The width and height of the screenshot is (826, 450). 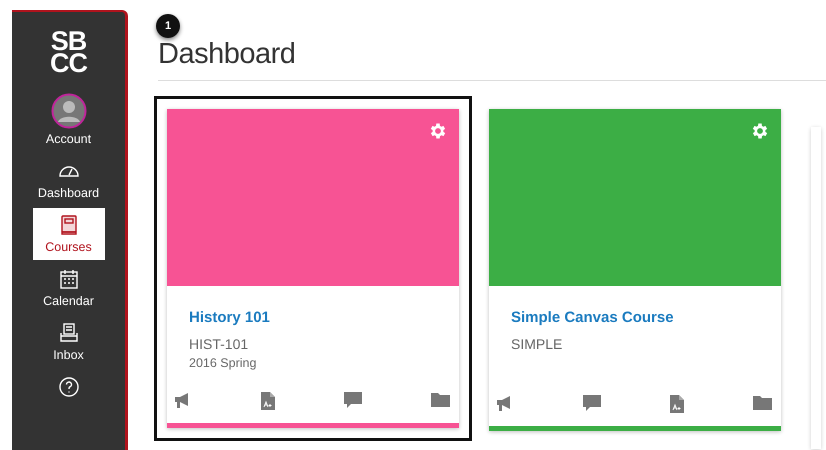 I want to click on logo: SB CC, so click(x=68, y=52).